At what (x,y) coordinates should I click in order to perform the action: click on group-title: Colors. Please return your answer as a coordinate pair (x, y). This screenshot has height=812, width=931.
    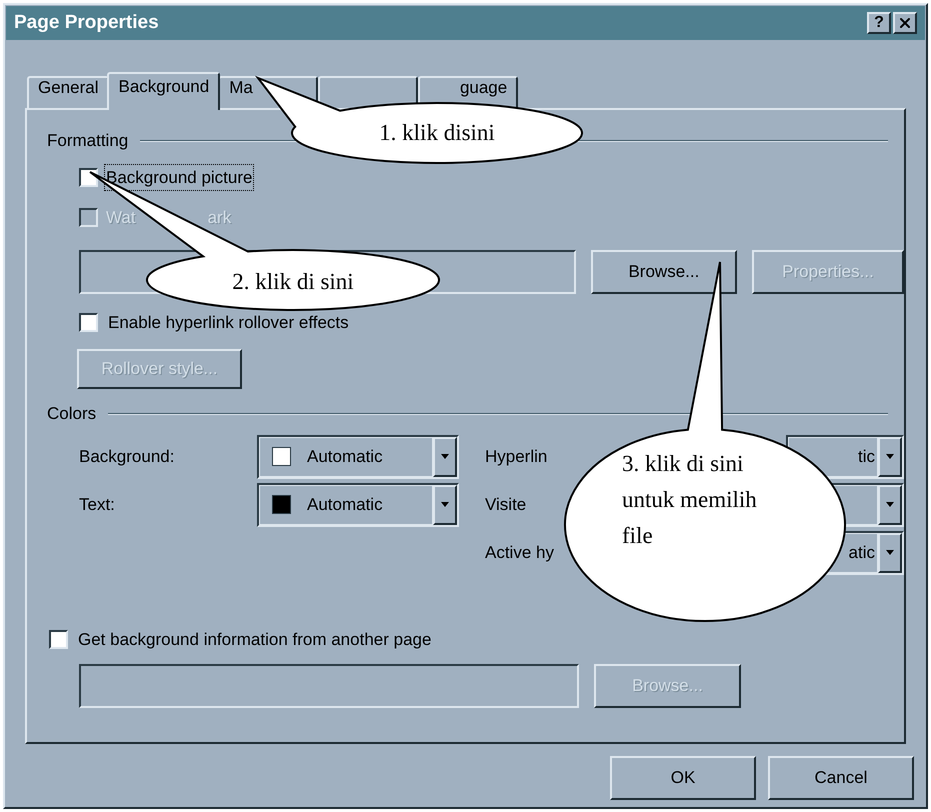
    Looking at the image, I should click on (71, 414).